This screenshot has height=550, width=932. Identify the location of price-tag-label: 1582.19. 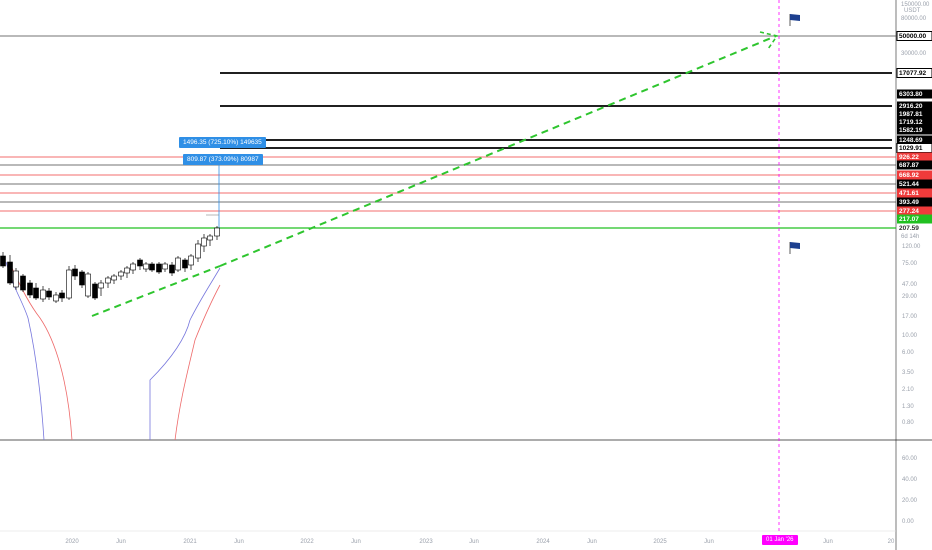
(911, 130).